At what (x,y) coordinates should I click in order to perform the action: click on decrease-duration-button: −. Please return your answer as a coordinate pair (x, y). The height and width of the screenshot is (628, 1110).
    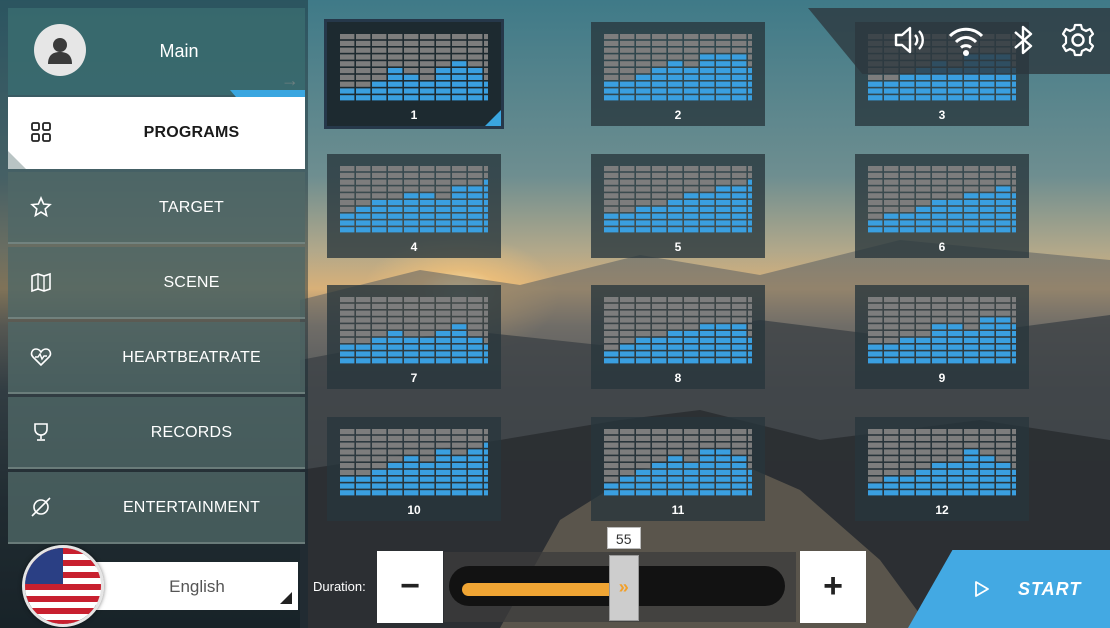
    Looking at the image, I should click on (410, 587).